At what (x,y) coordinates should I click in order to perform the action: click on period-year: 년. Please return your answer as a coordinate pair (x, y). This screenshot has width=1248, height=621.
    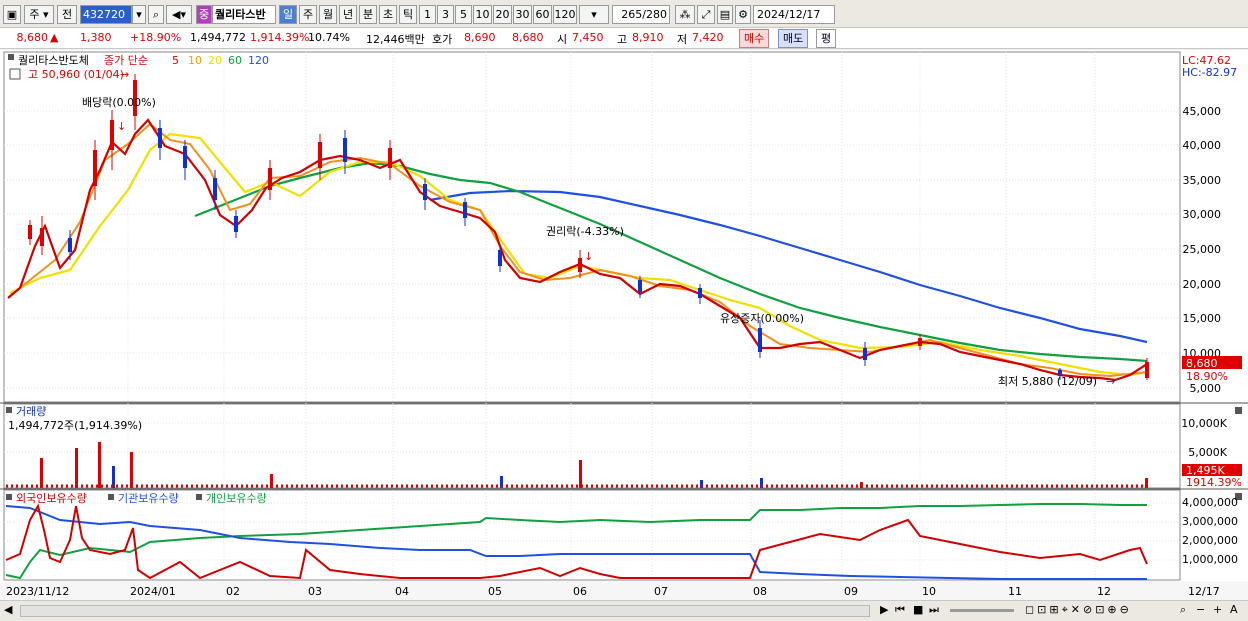
    Looking at the image, I should click on (348, 14).